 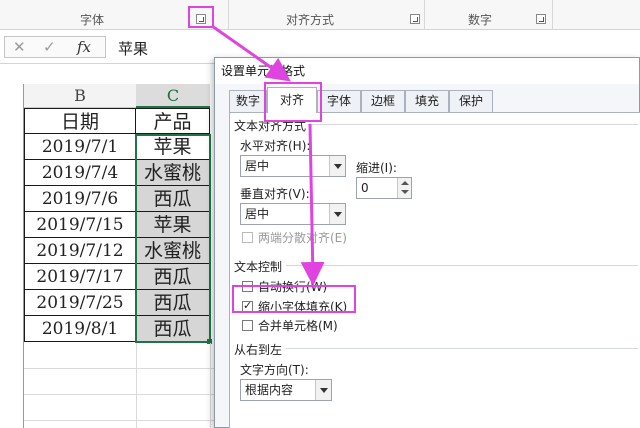 What do you see at coordinates (251, 53) in the screenshot?
I see `arrow-to-tab` at bounding box center [251, 53].